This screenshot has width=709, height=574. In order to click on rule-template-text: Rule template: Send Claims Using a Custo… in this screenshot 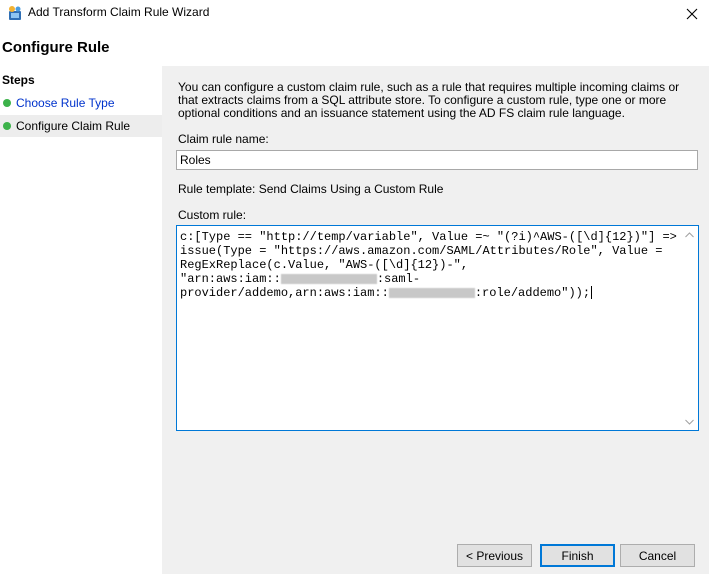, I will do `click(311, 189)`.